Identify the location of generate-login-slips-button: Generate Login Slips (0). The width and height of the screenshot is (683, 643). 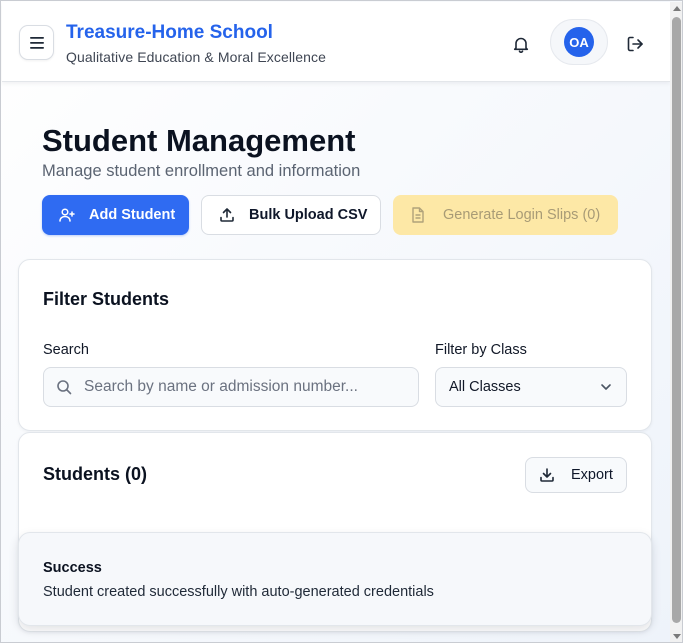
(505, 215).